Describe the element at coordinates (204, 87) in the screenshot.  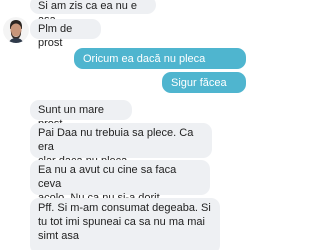
I see `outgoing-message: Sigur făcea cv` at that location.